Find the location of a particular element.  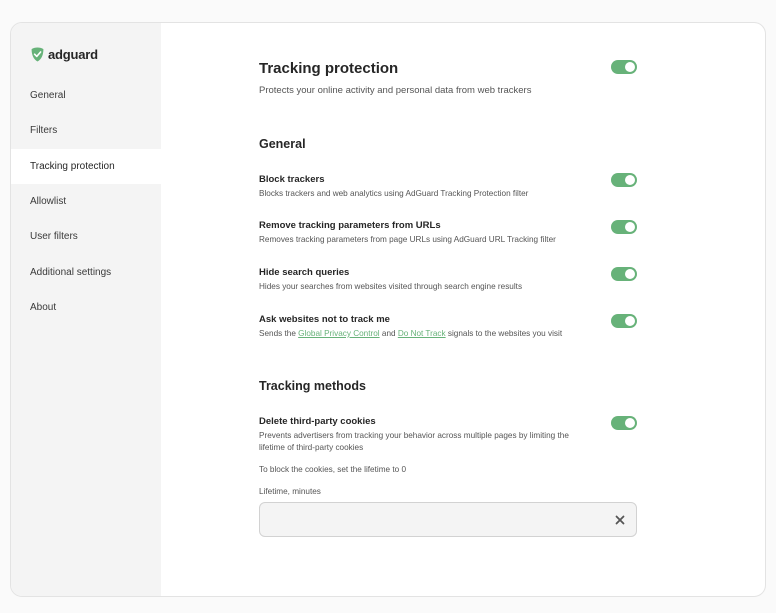

shield-check-icon is located at coordinates (37, 54).